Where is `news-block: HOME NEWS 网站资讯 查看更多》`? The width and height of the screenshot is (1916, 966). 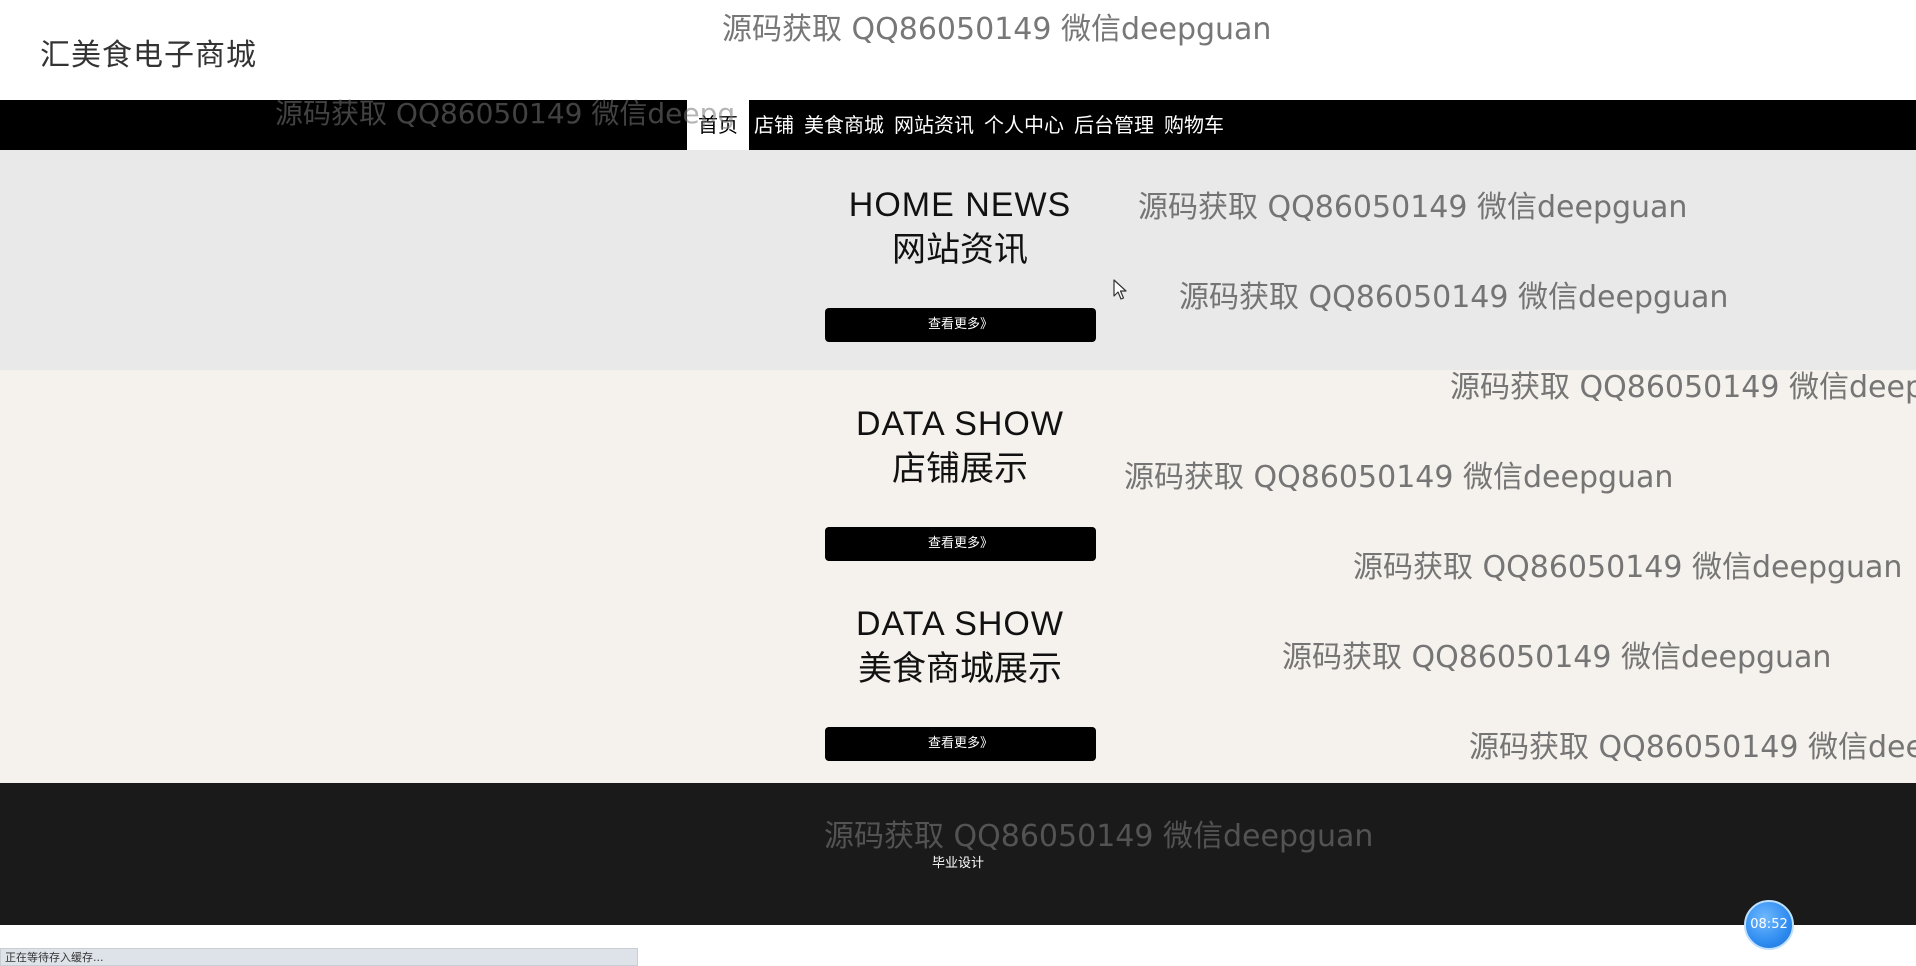
news-block: HOME NEWS 网站资讯 查看更多》 is located at coordinates (960, 263).